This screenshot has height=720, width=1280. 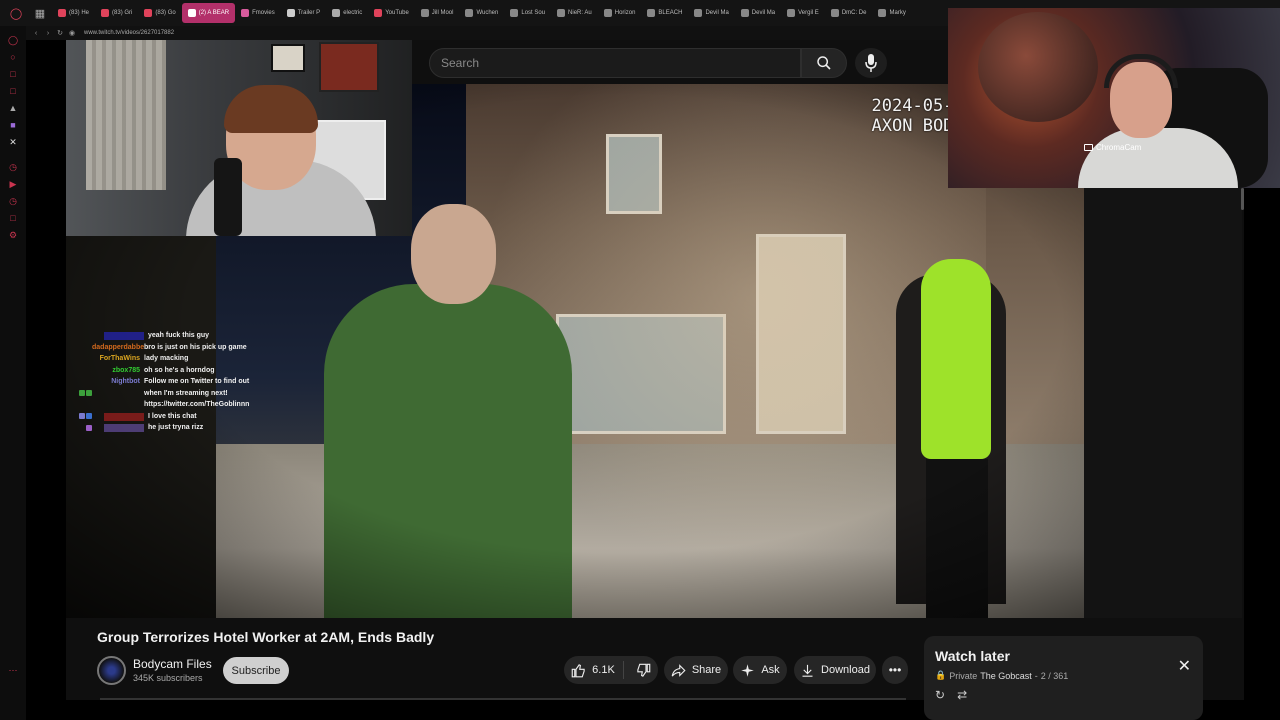 What do you see at coordinates (620, 13) in the screenshot?
I see `browser-tab: Horizon` at bounding box center [620, 13].